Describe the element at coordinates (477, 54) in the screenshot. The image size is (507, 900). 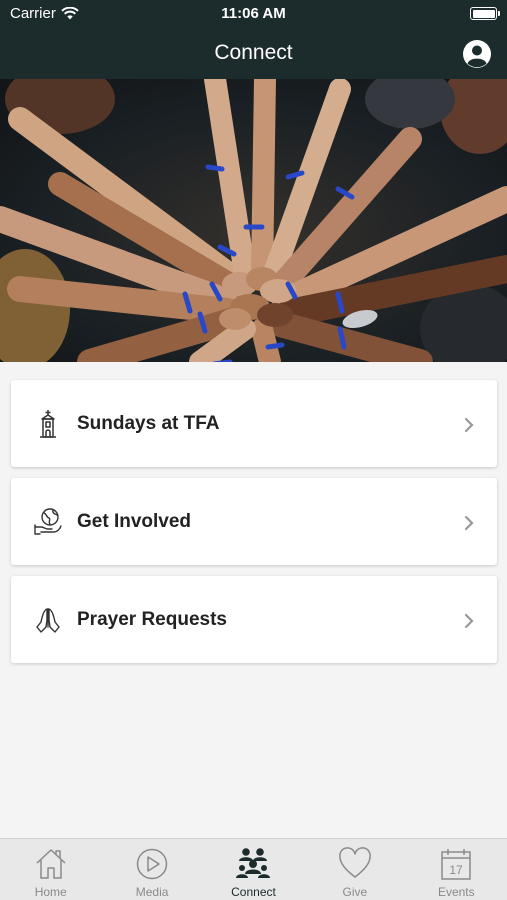
I see `profile-icon` at that location.